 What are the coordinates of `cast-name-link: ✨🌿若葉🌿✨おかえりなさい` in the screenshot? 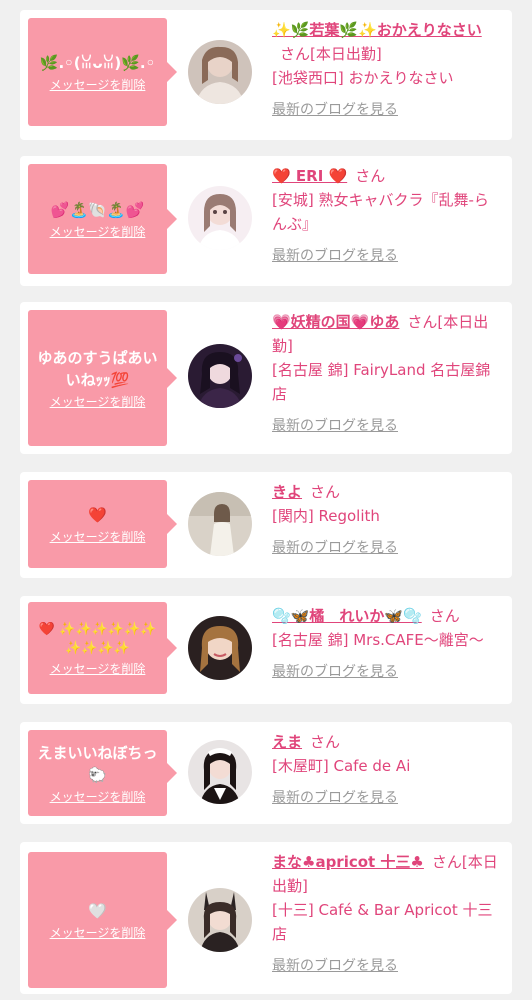 It's located at (377, 30).